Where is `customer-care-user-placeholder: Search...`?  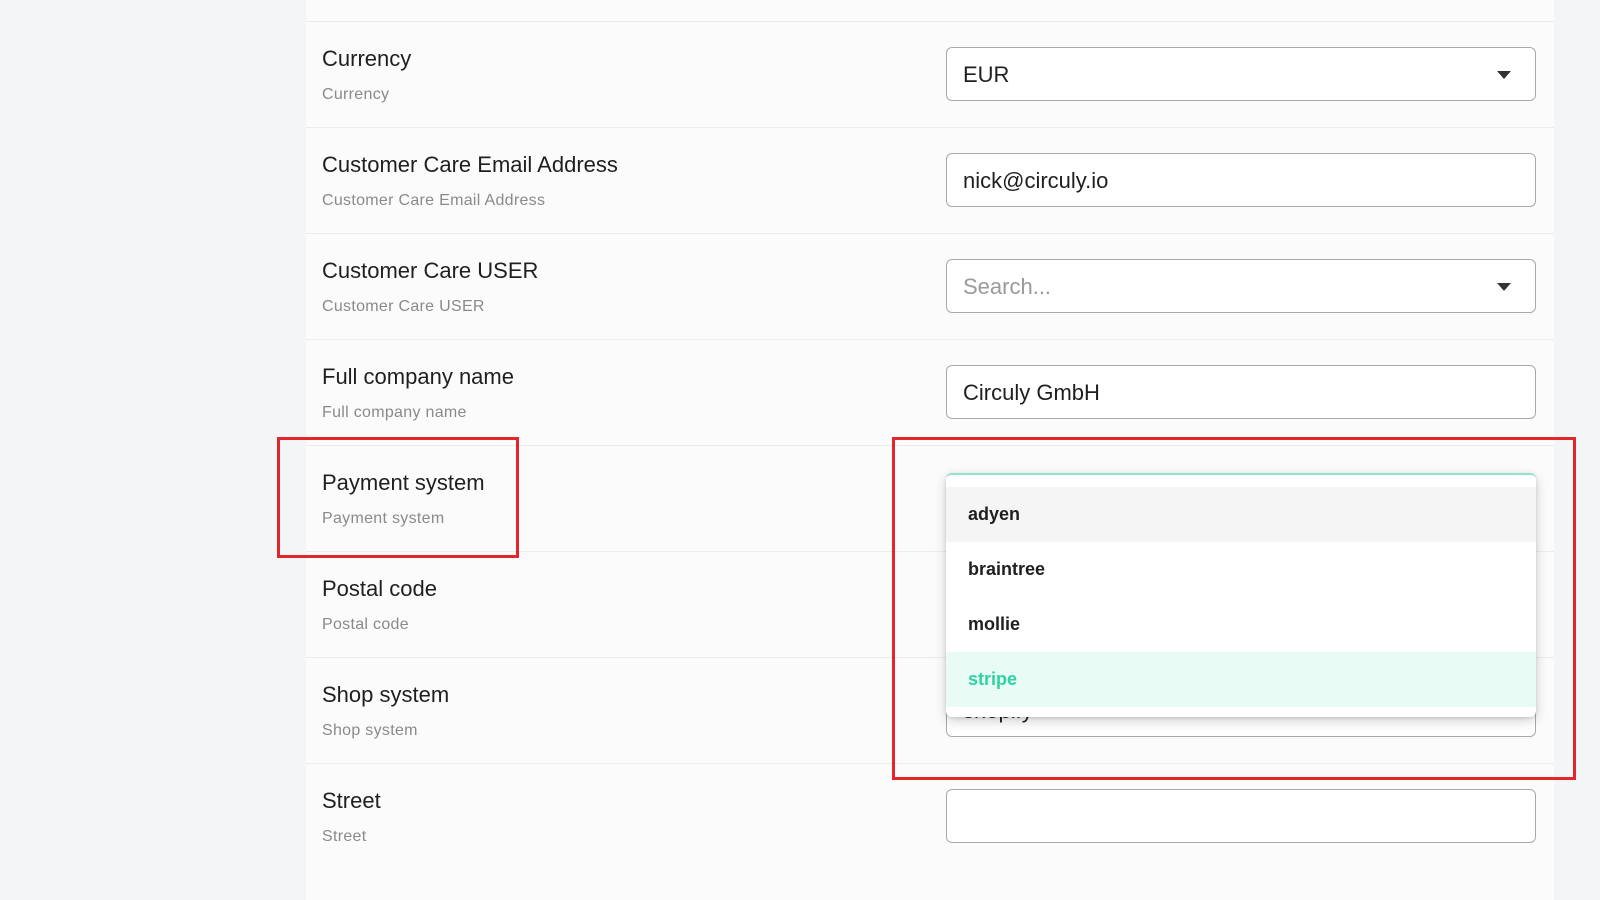 customer-care-user-placeholder: Search... is located at coordinates (1007, 286).